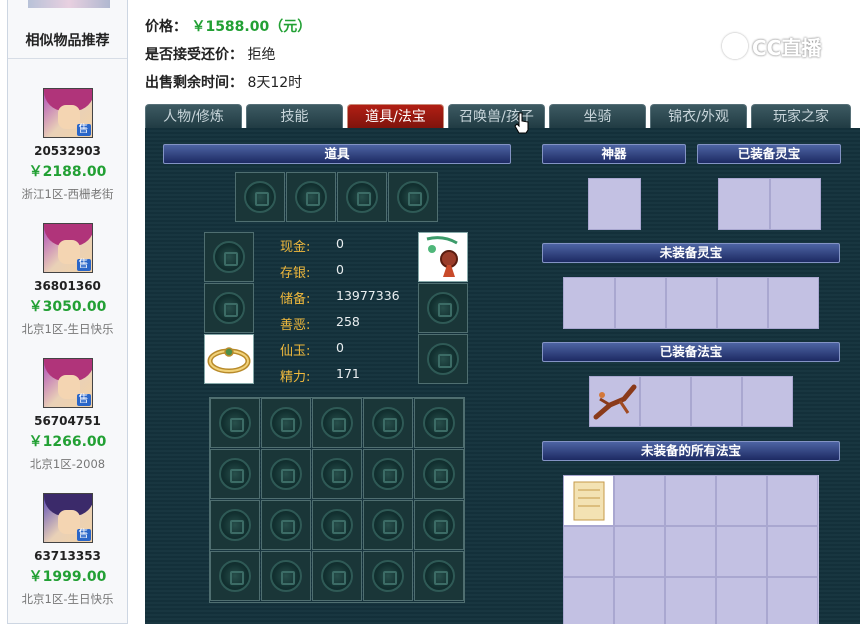 The height and width of the screenshot is (624, 860). Describe the element at coordinates (348, 373) in the screenshot. I see `energy-value: 171` at that location.